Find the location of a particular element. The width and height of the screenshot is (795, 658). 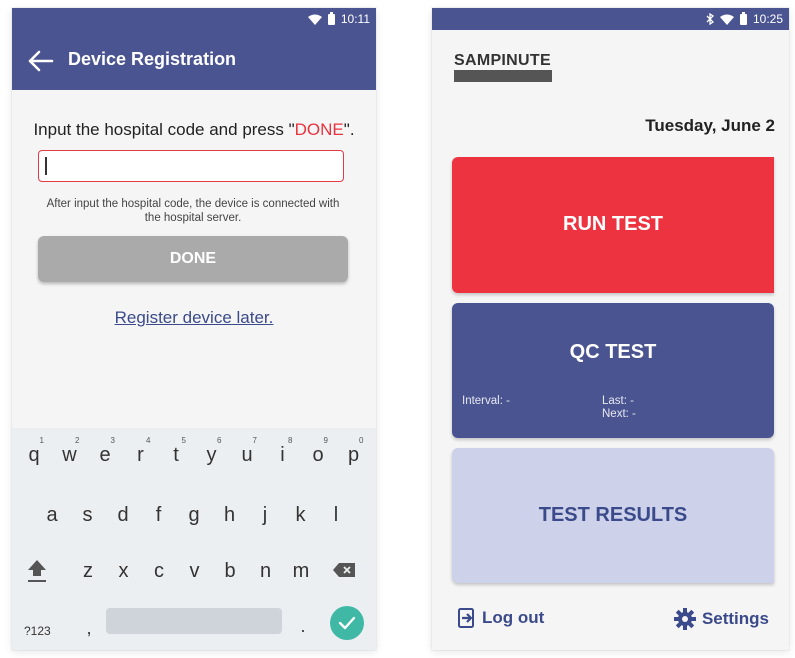

test-results-button: TEST RESULTS is located at coordinates (613, 515).